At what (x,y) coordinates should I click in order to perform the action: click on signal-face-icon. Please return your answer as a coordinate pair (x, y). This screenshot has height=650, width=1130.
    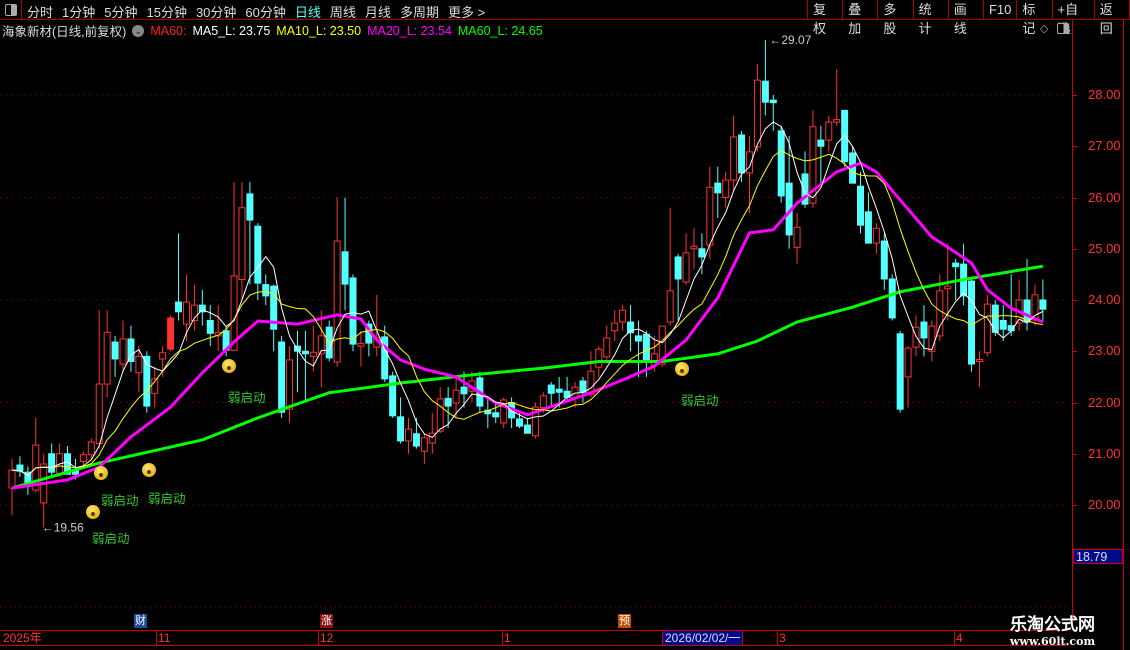
    Looking at the image, I should click on (229, 366).